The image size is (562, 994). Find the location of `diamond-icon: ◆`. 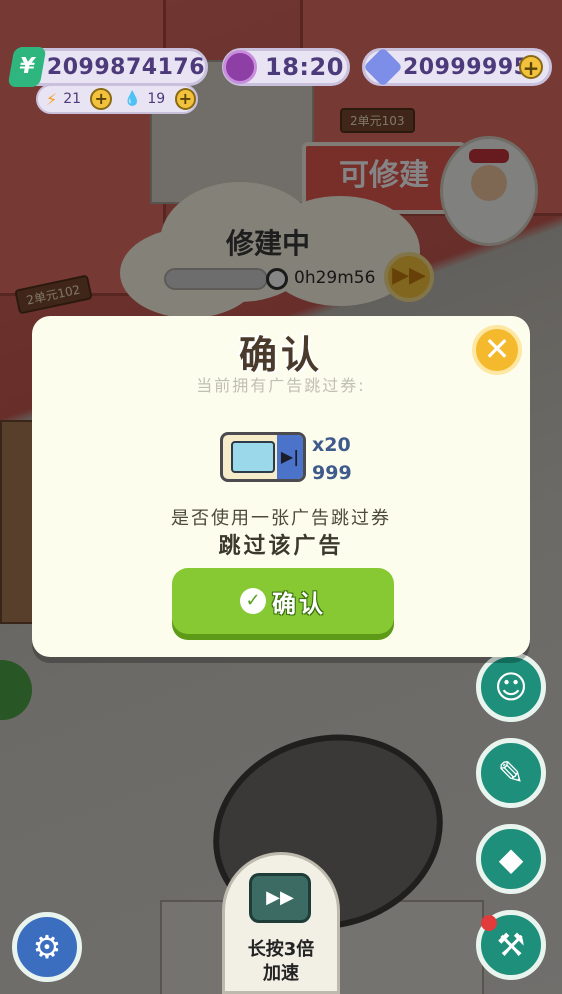

diamond-icon: ◆ is located at coordinates (511, 859).